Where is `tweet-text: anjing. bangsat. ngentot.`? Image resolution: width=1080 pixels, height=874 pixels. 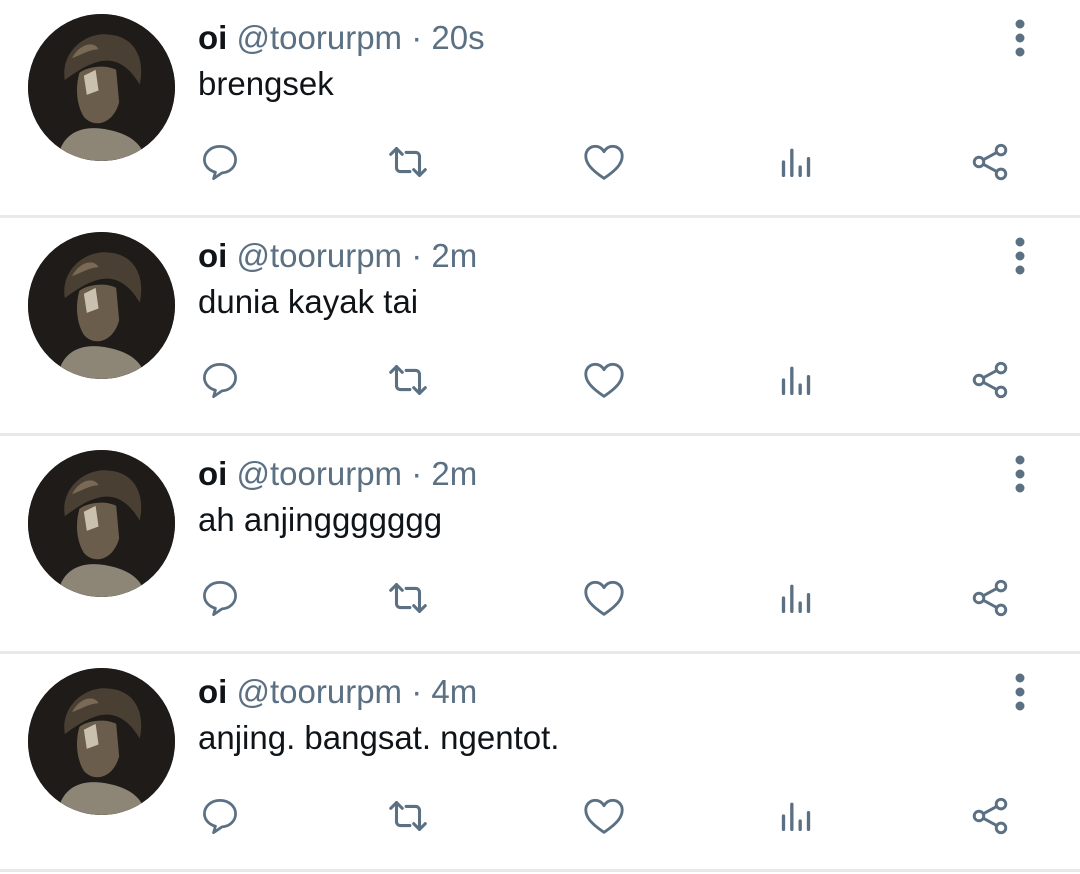 tweet-text: anjing. bangsat. ngentot. is located at coordinates (379, 737).